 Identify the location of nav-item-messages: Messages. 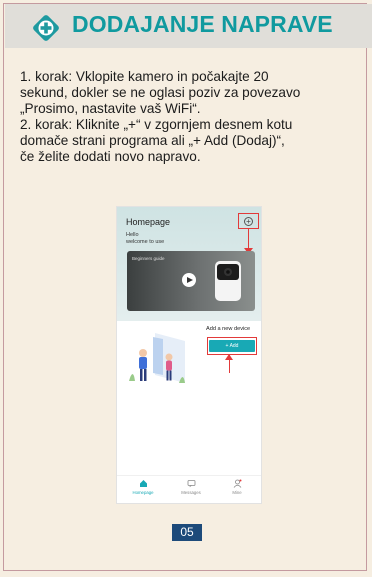
(191, 487).